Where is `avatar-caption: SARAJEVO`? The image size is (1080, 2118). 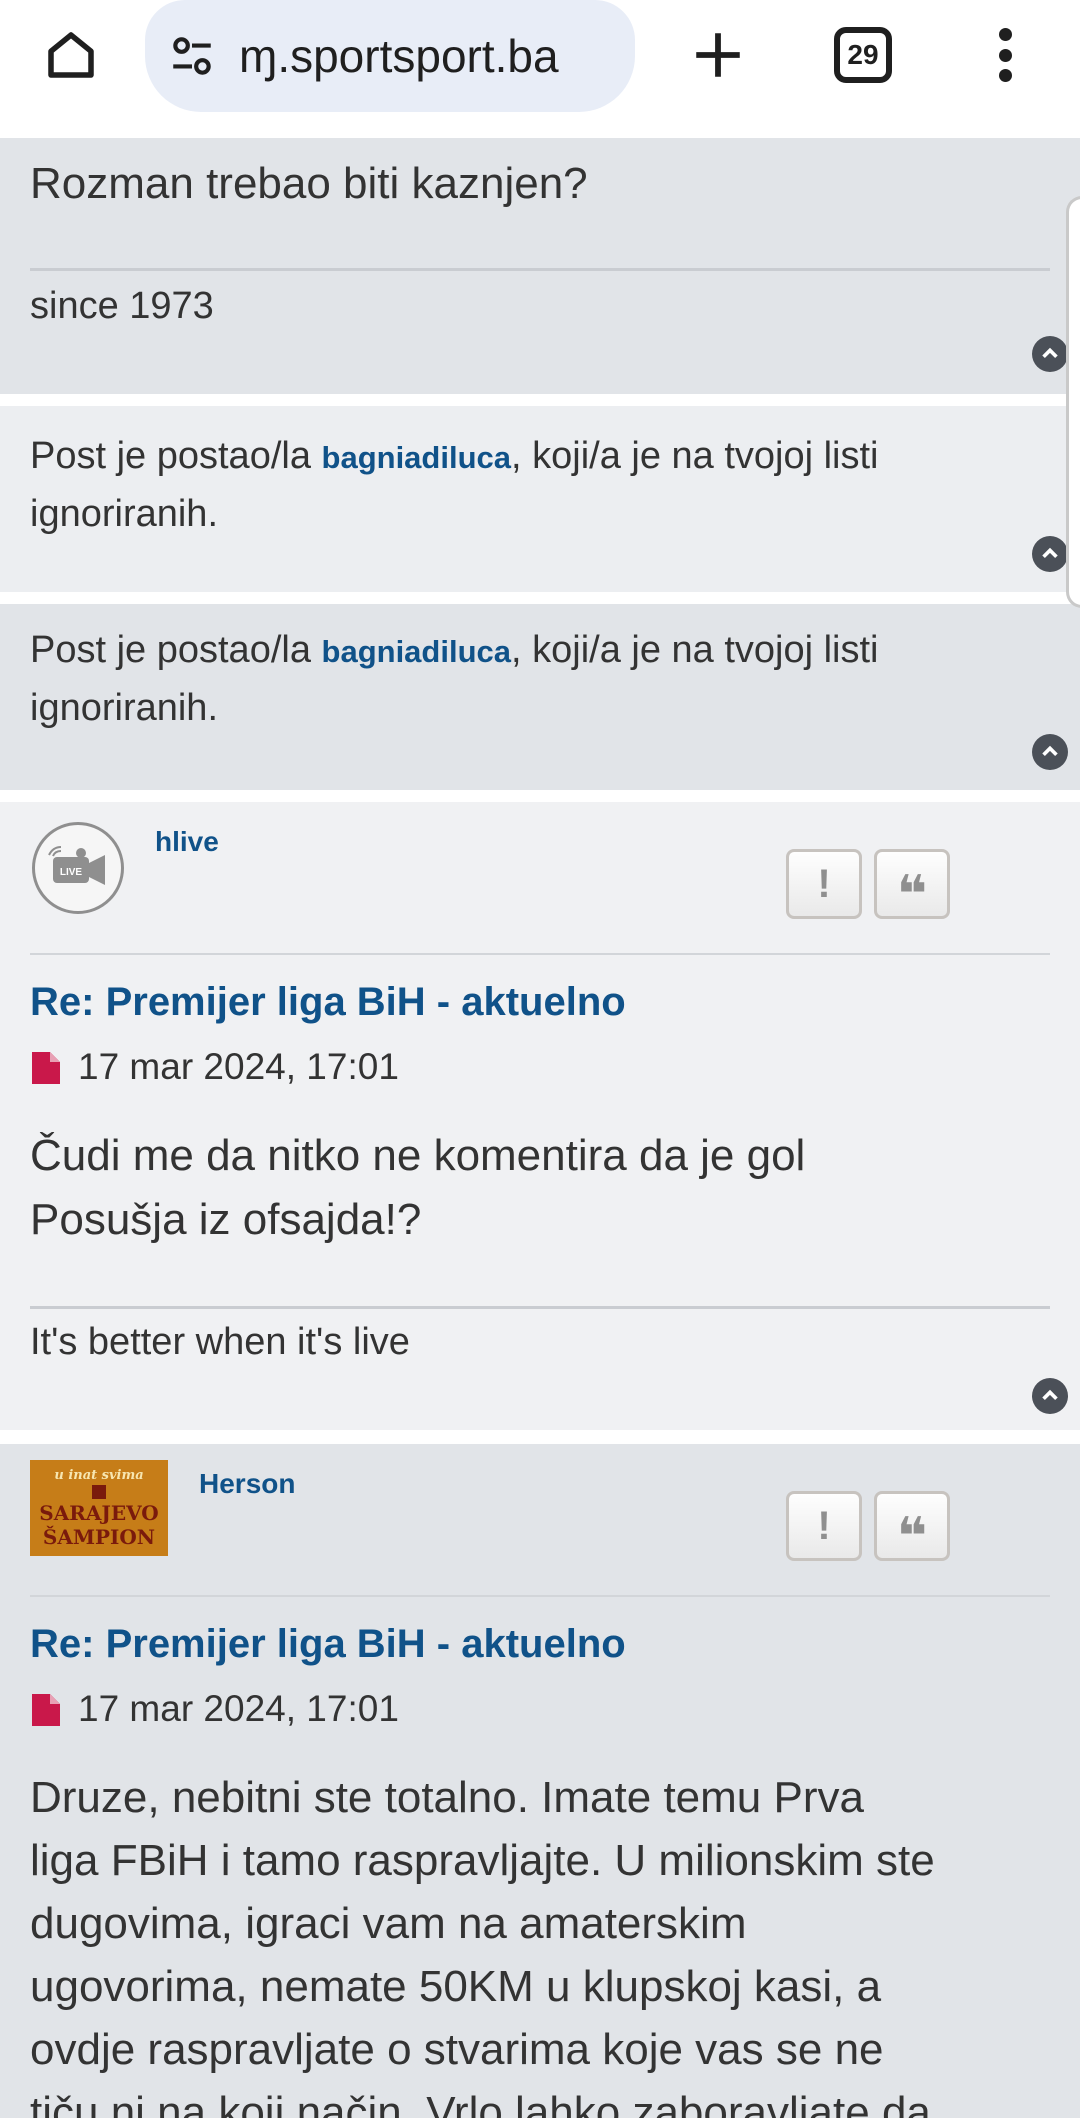 avatar-caption: SARAJEVO is located at coordinates (99, 1512).